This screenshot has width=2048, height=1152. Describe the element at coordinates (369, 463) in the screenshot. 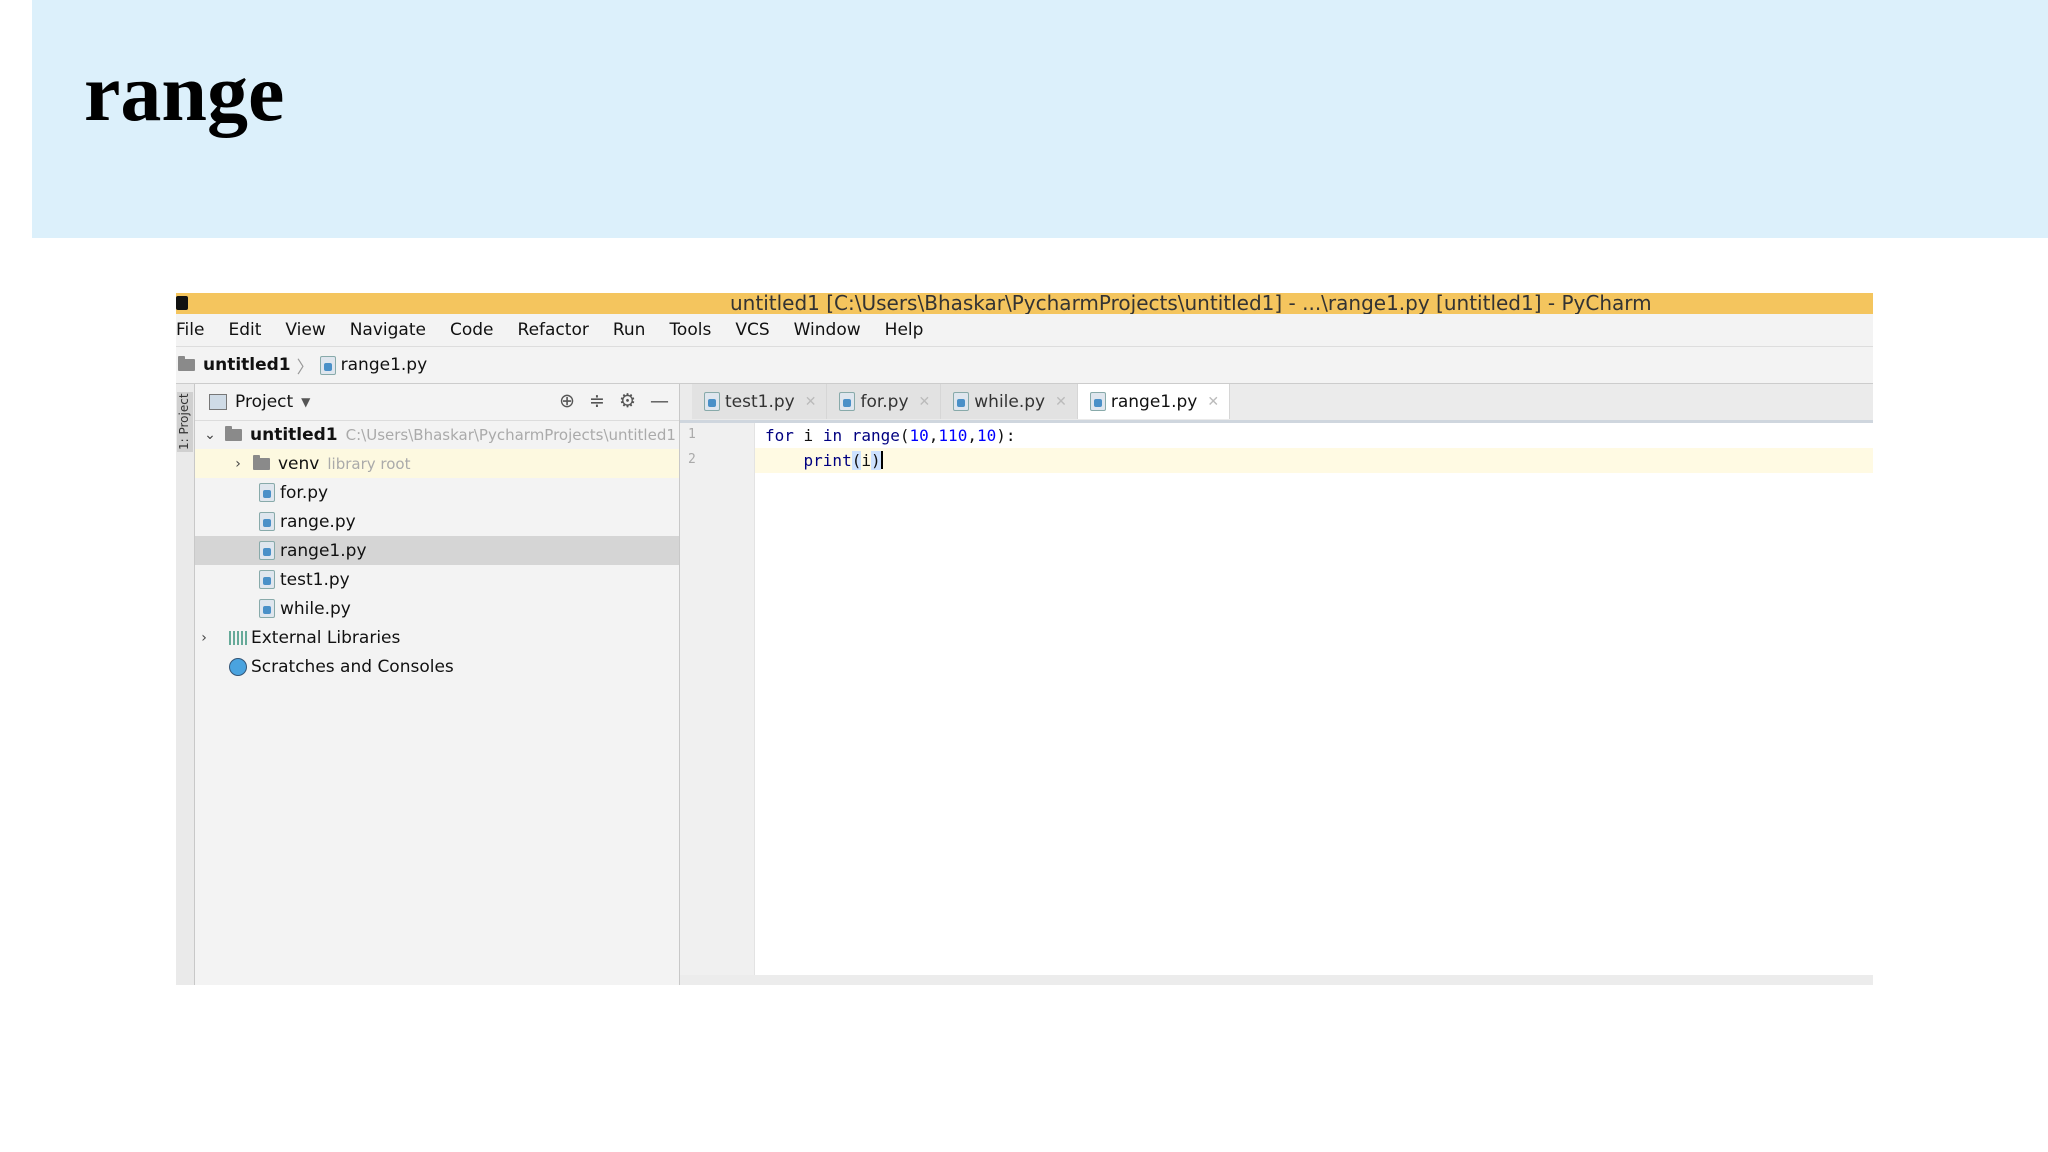

I see `tree-item-note: library root` at that location.